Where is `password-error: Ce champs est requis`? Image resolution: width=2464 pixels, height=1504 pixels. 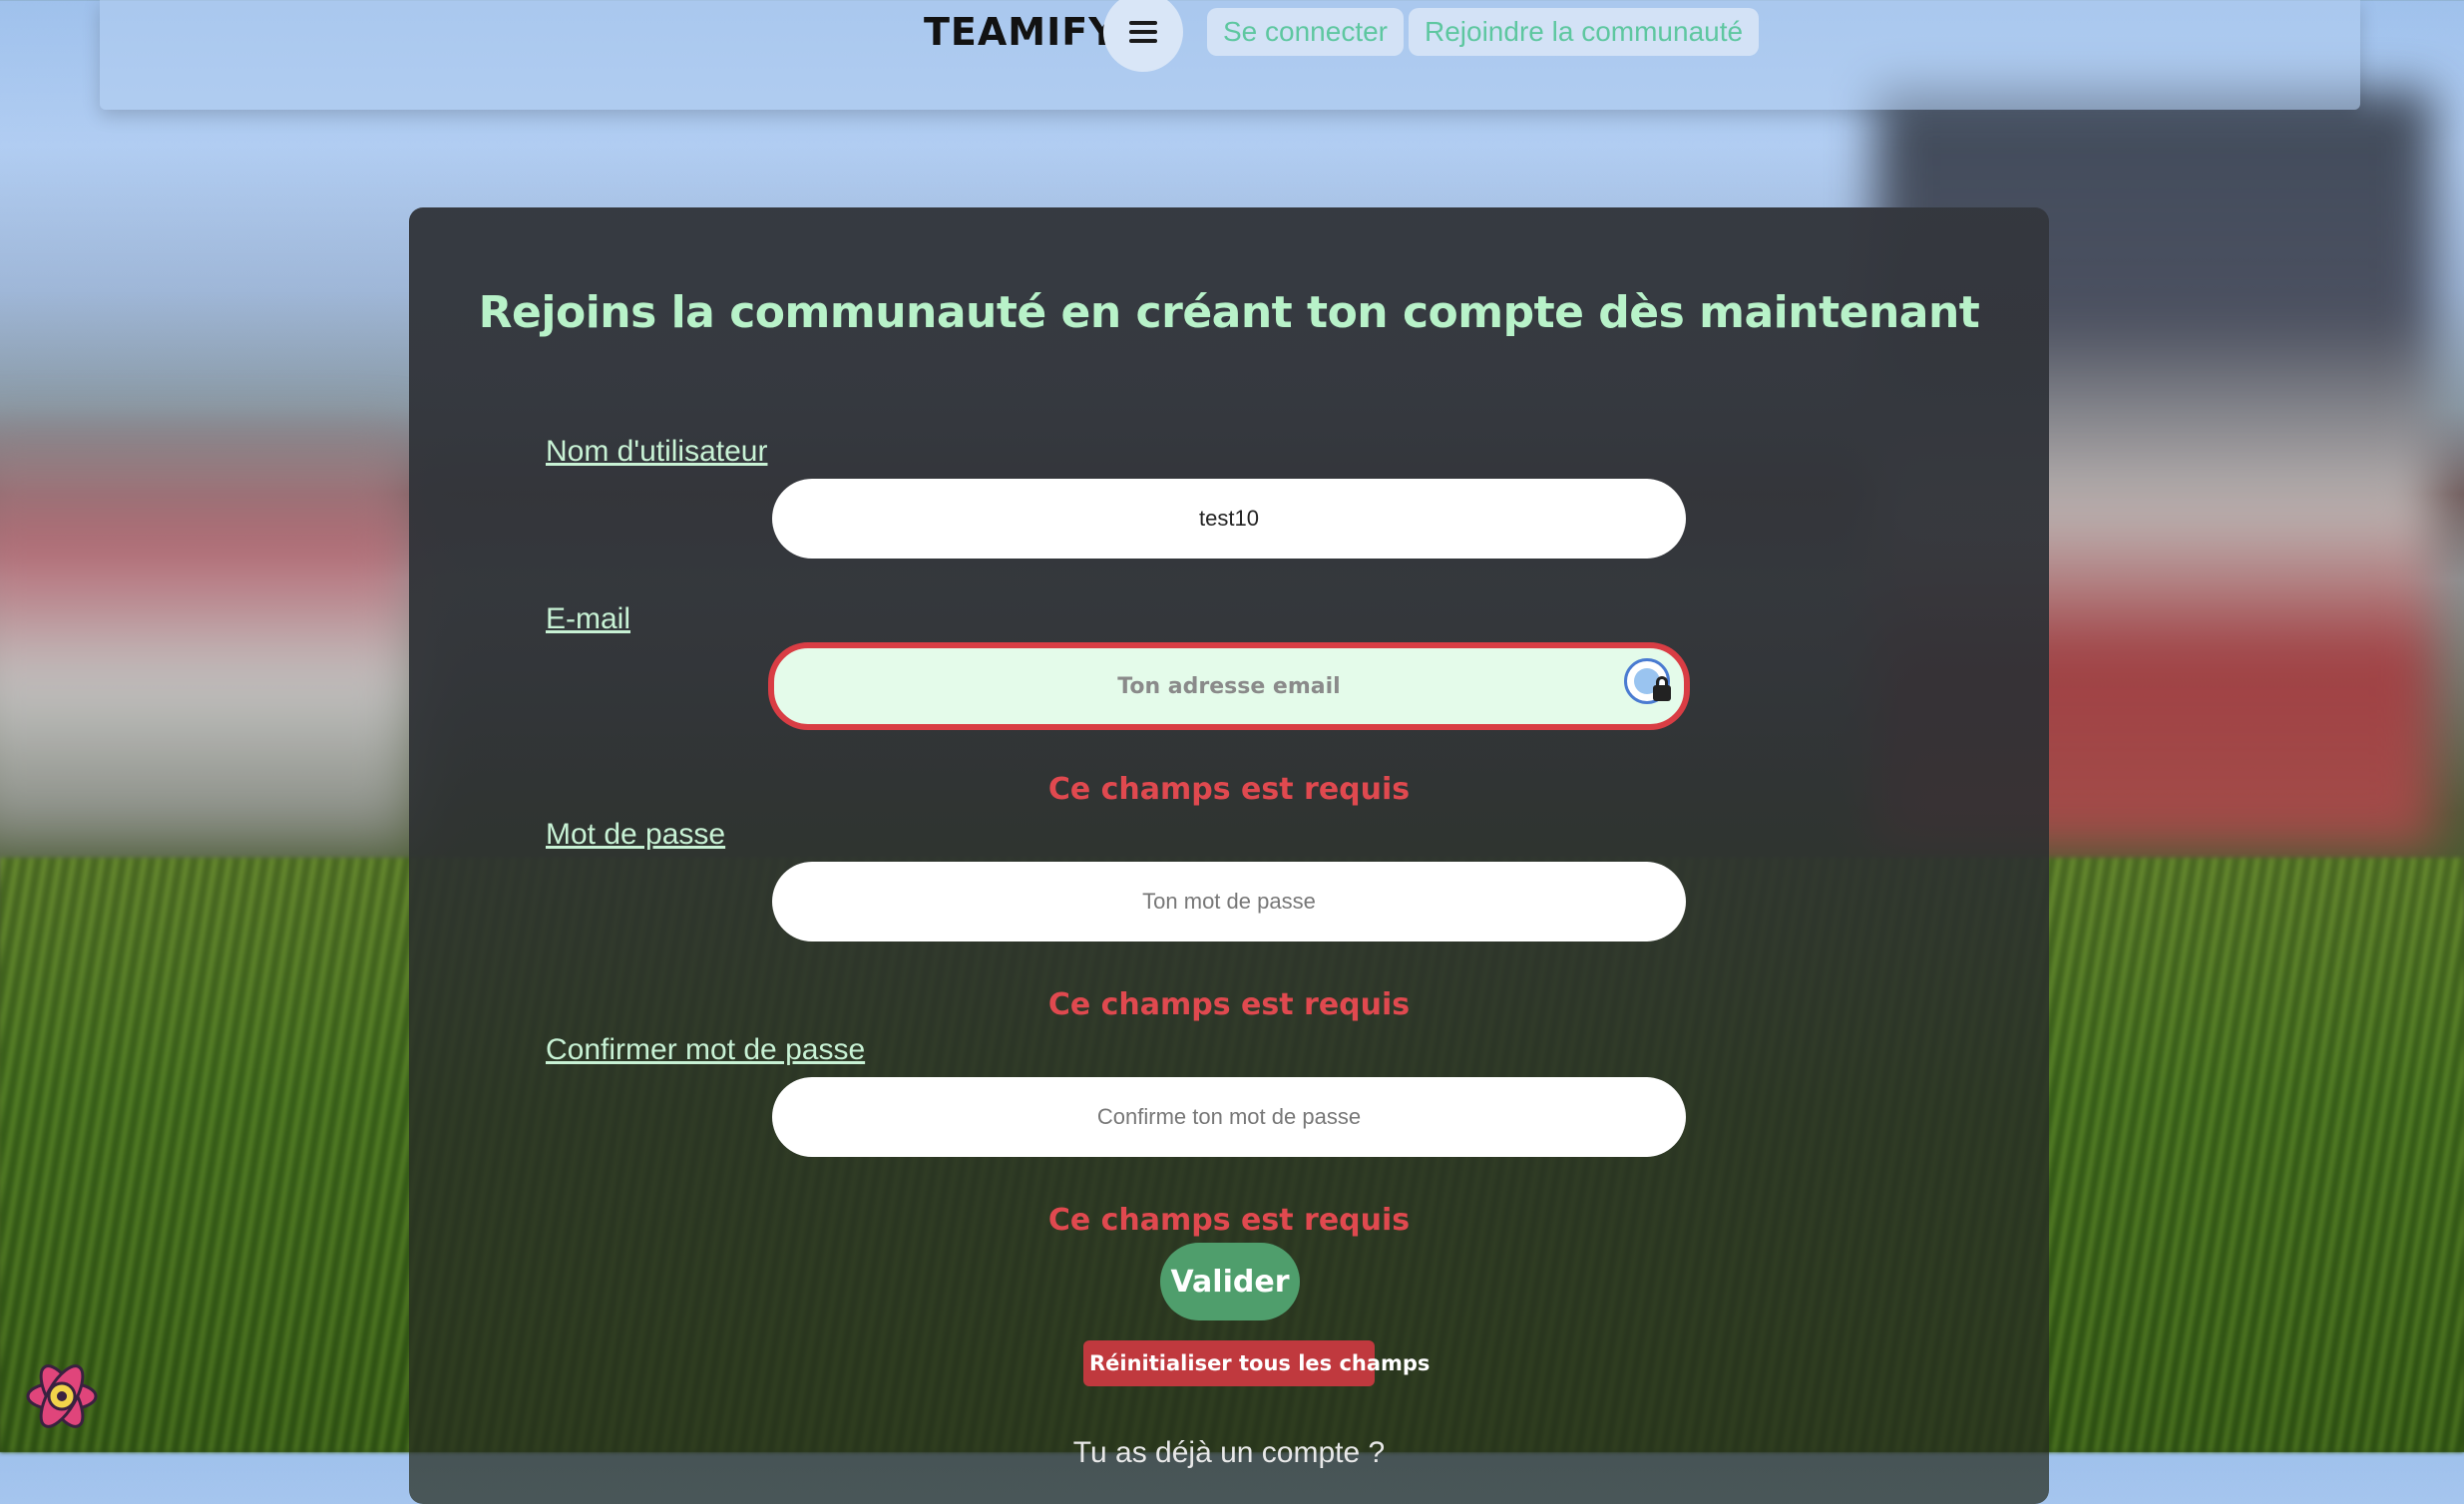 password-error: Ce champs est requis is located at coordinates (1229, 1004).